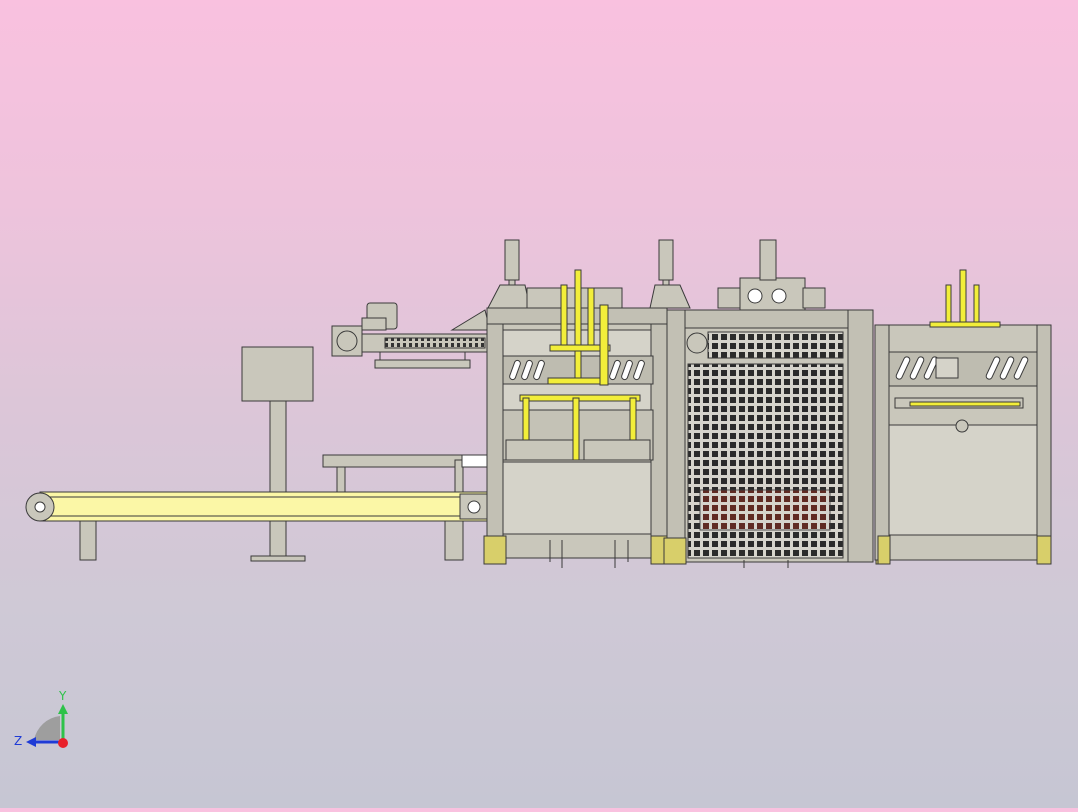  Describe the element at coordinates (47, 728) in the screenshot. I see `triad-sphere-icon` at that location.